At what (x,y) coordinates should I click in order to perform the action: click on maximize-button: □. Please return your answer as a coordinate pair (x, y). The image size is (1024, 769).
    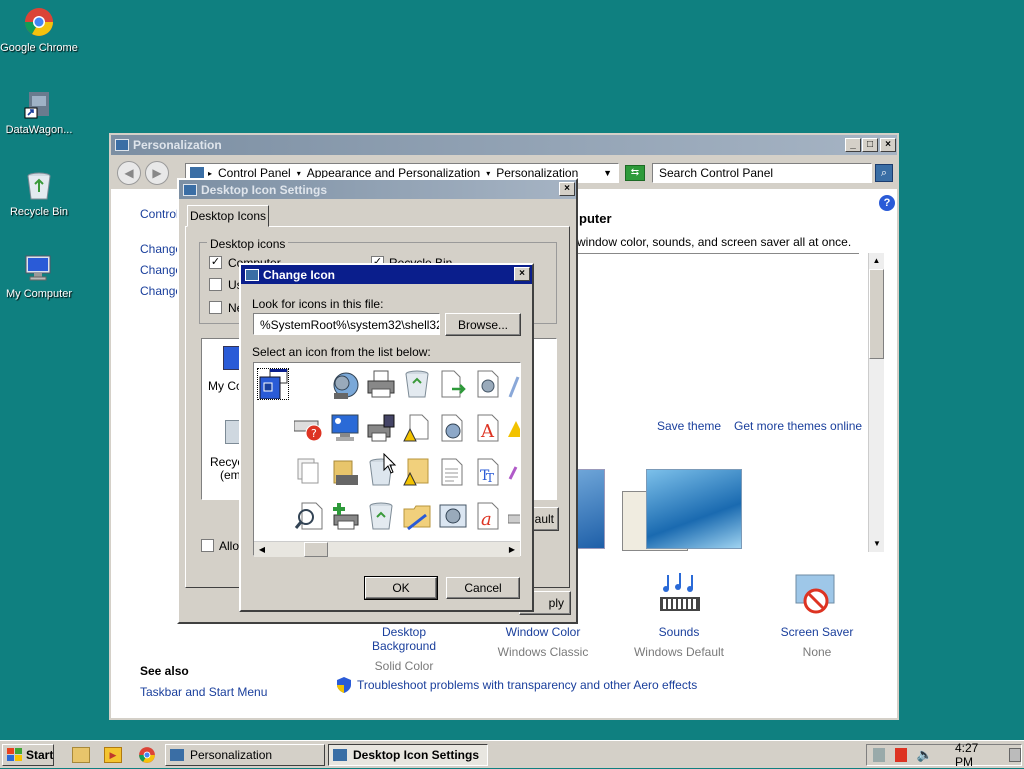
    Looking at the image, I should click on (870, 145).